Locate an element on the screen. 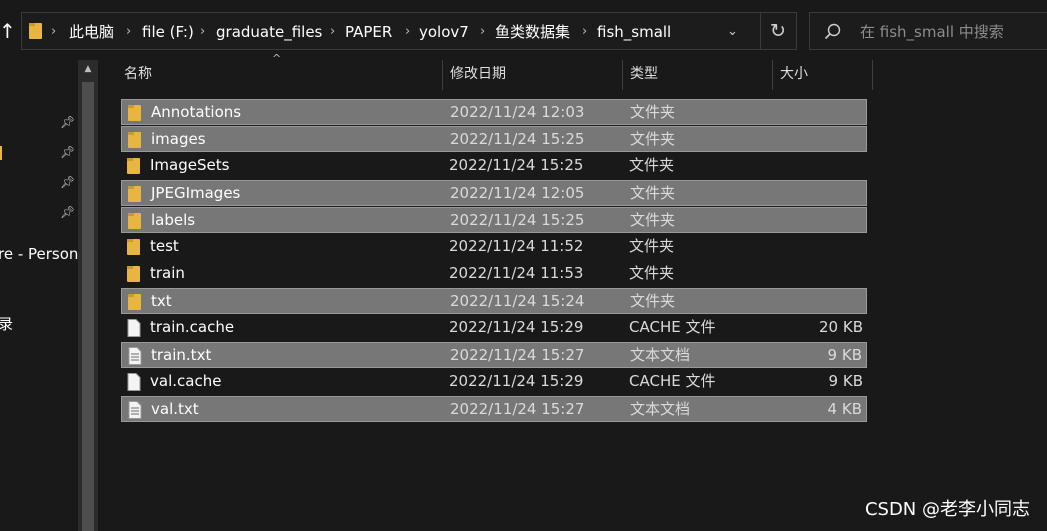  file-row: images 2022/11/24 15:25 文件夹 is located at coordinates (494, 139).